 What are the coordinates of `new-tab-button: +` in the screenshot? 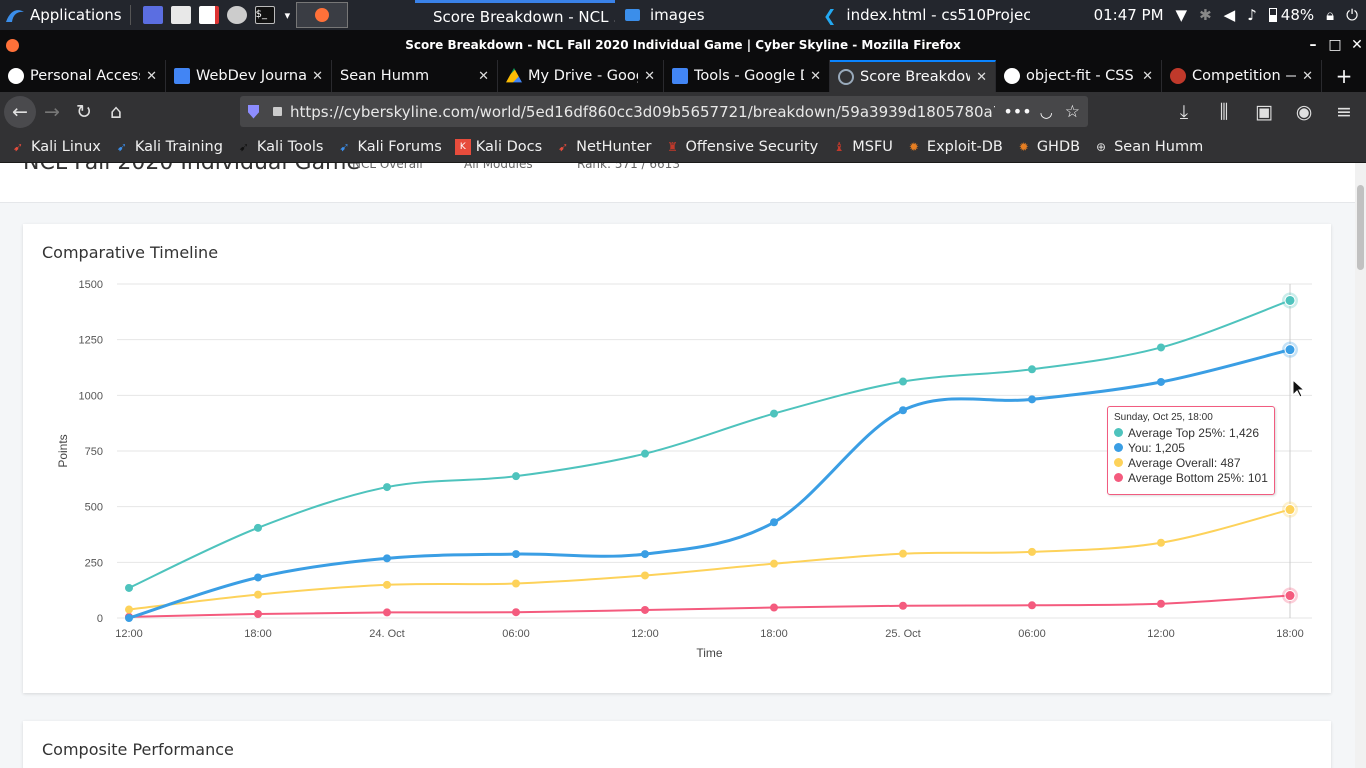 It's located at (1344, 76).